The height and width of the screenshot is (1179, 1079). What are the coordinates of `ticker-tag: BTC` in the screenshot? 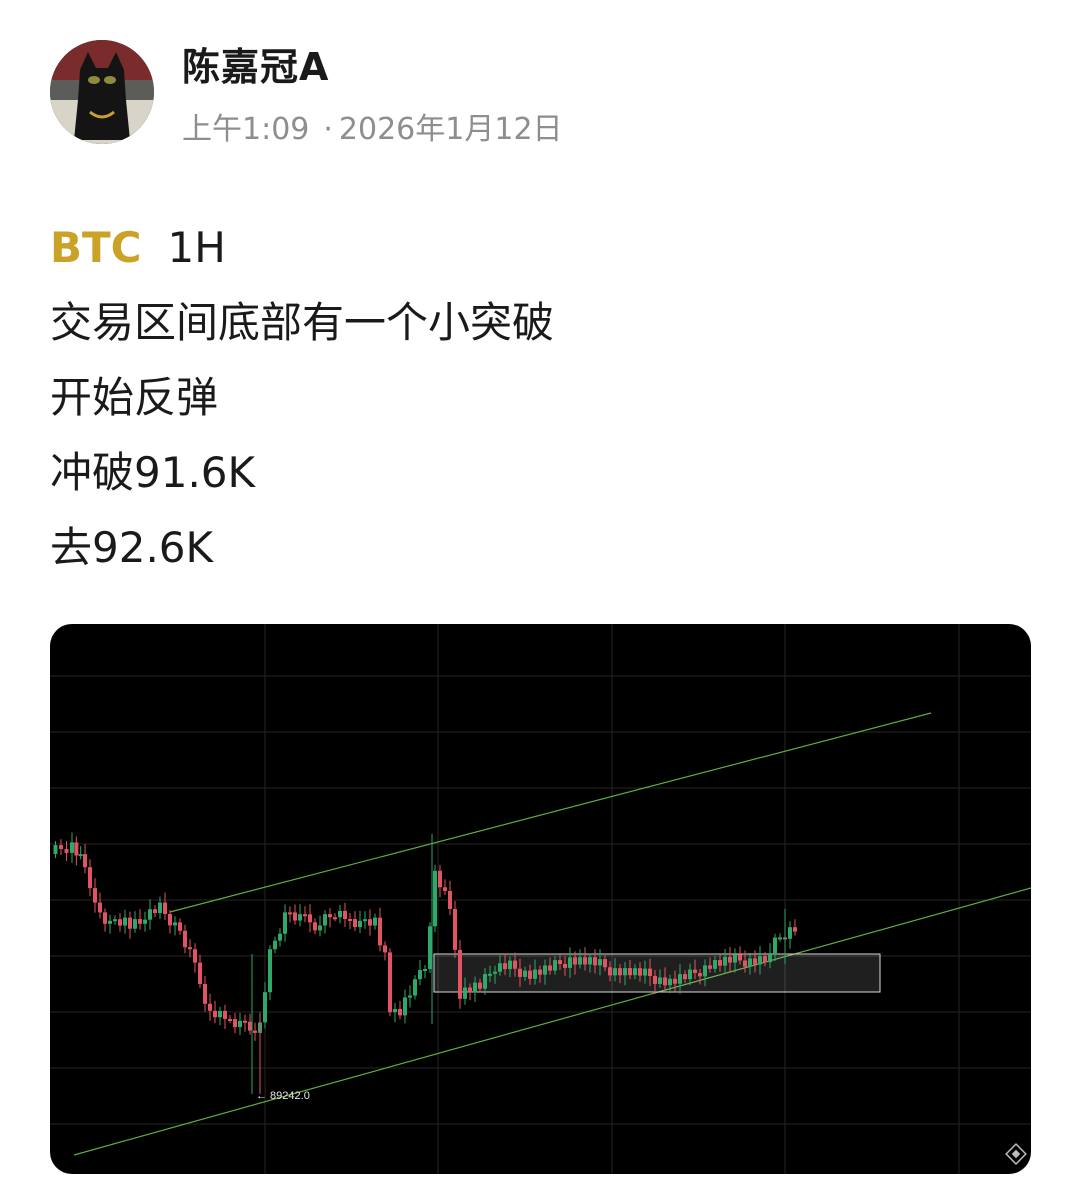 It's located at (96, 247).